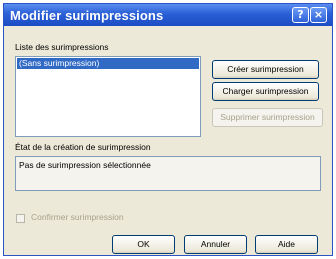  I want to click on close-button: ×, so click(318, 15).